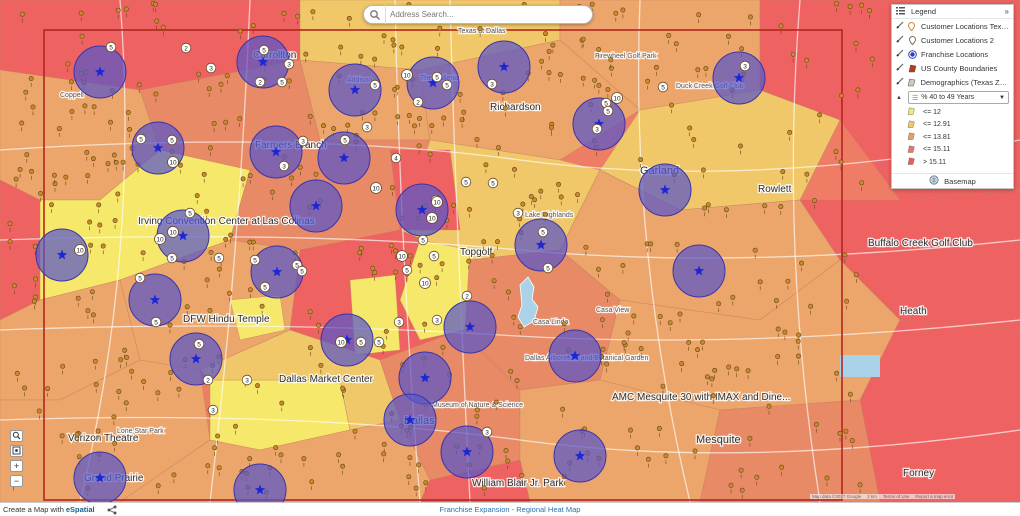 This screenshot has height=516, width=1020. What do you see at coordinates (952, 26) in the screenshot?
I see `legend-layer-row: Customer Locations Texas` at bounding box center [952, 26].